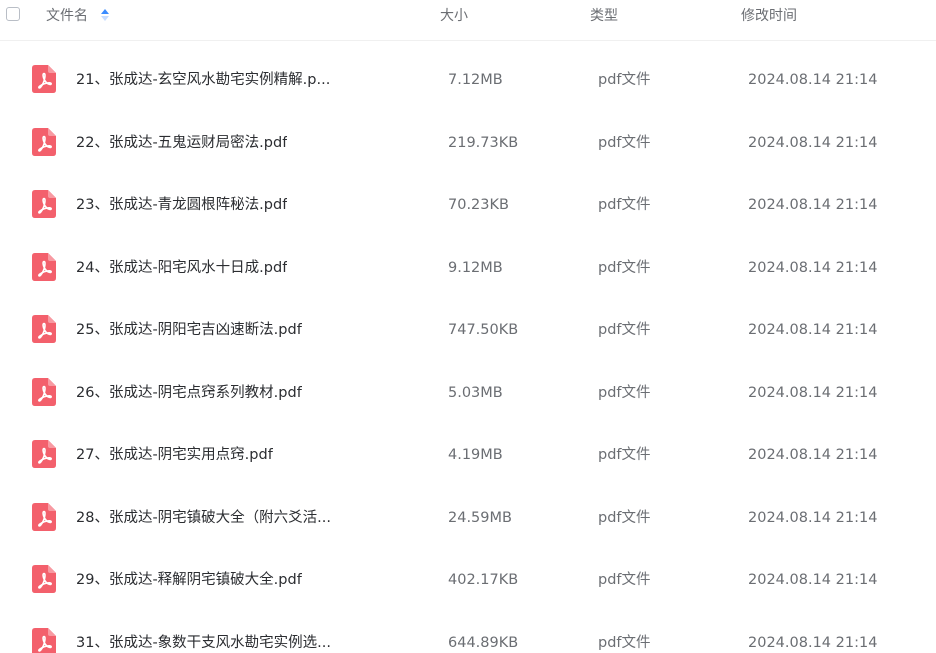  What do you see at coordinates (181, 268) in the screenshot?
I see `file-name: 24、张成达-阳宅风水十日成.pdf` at bounding box center [181, 268].